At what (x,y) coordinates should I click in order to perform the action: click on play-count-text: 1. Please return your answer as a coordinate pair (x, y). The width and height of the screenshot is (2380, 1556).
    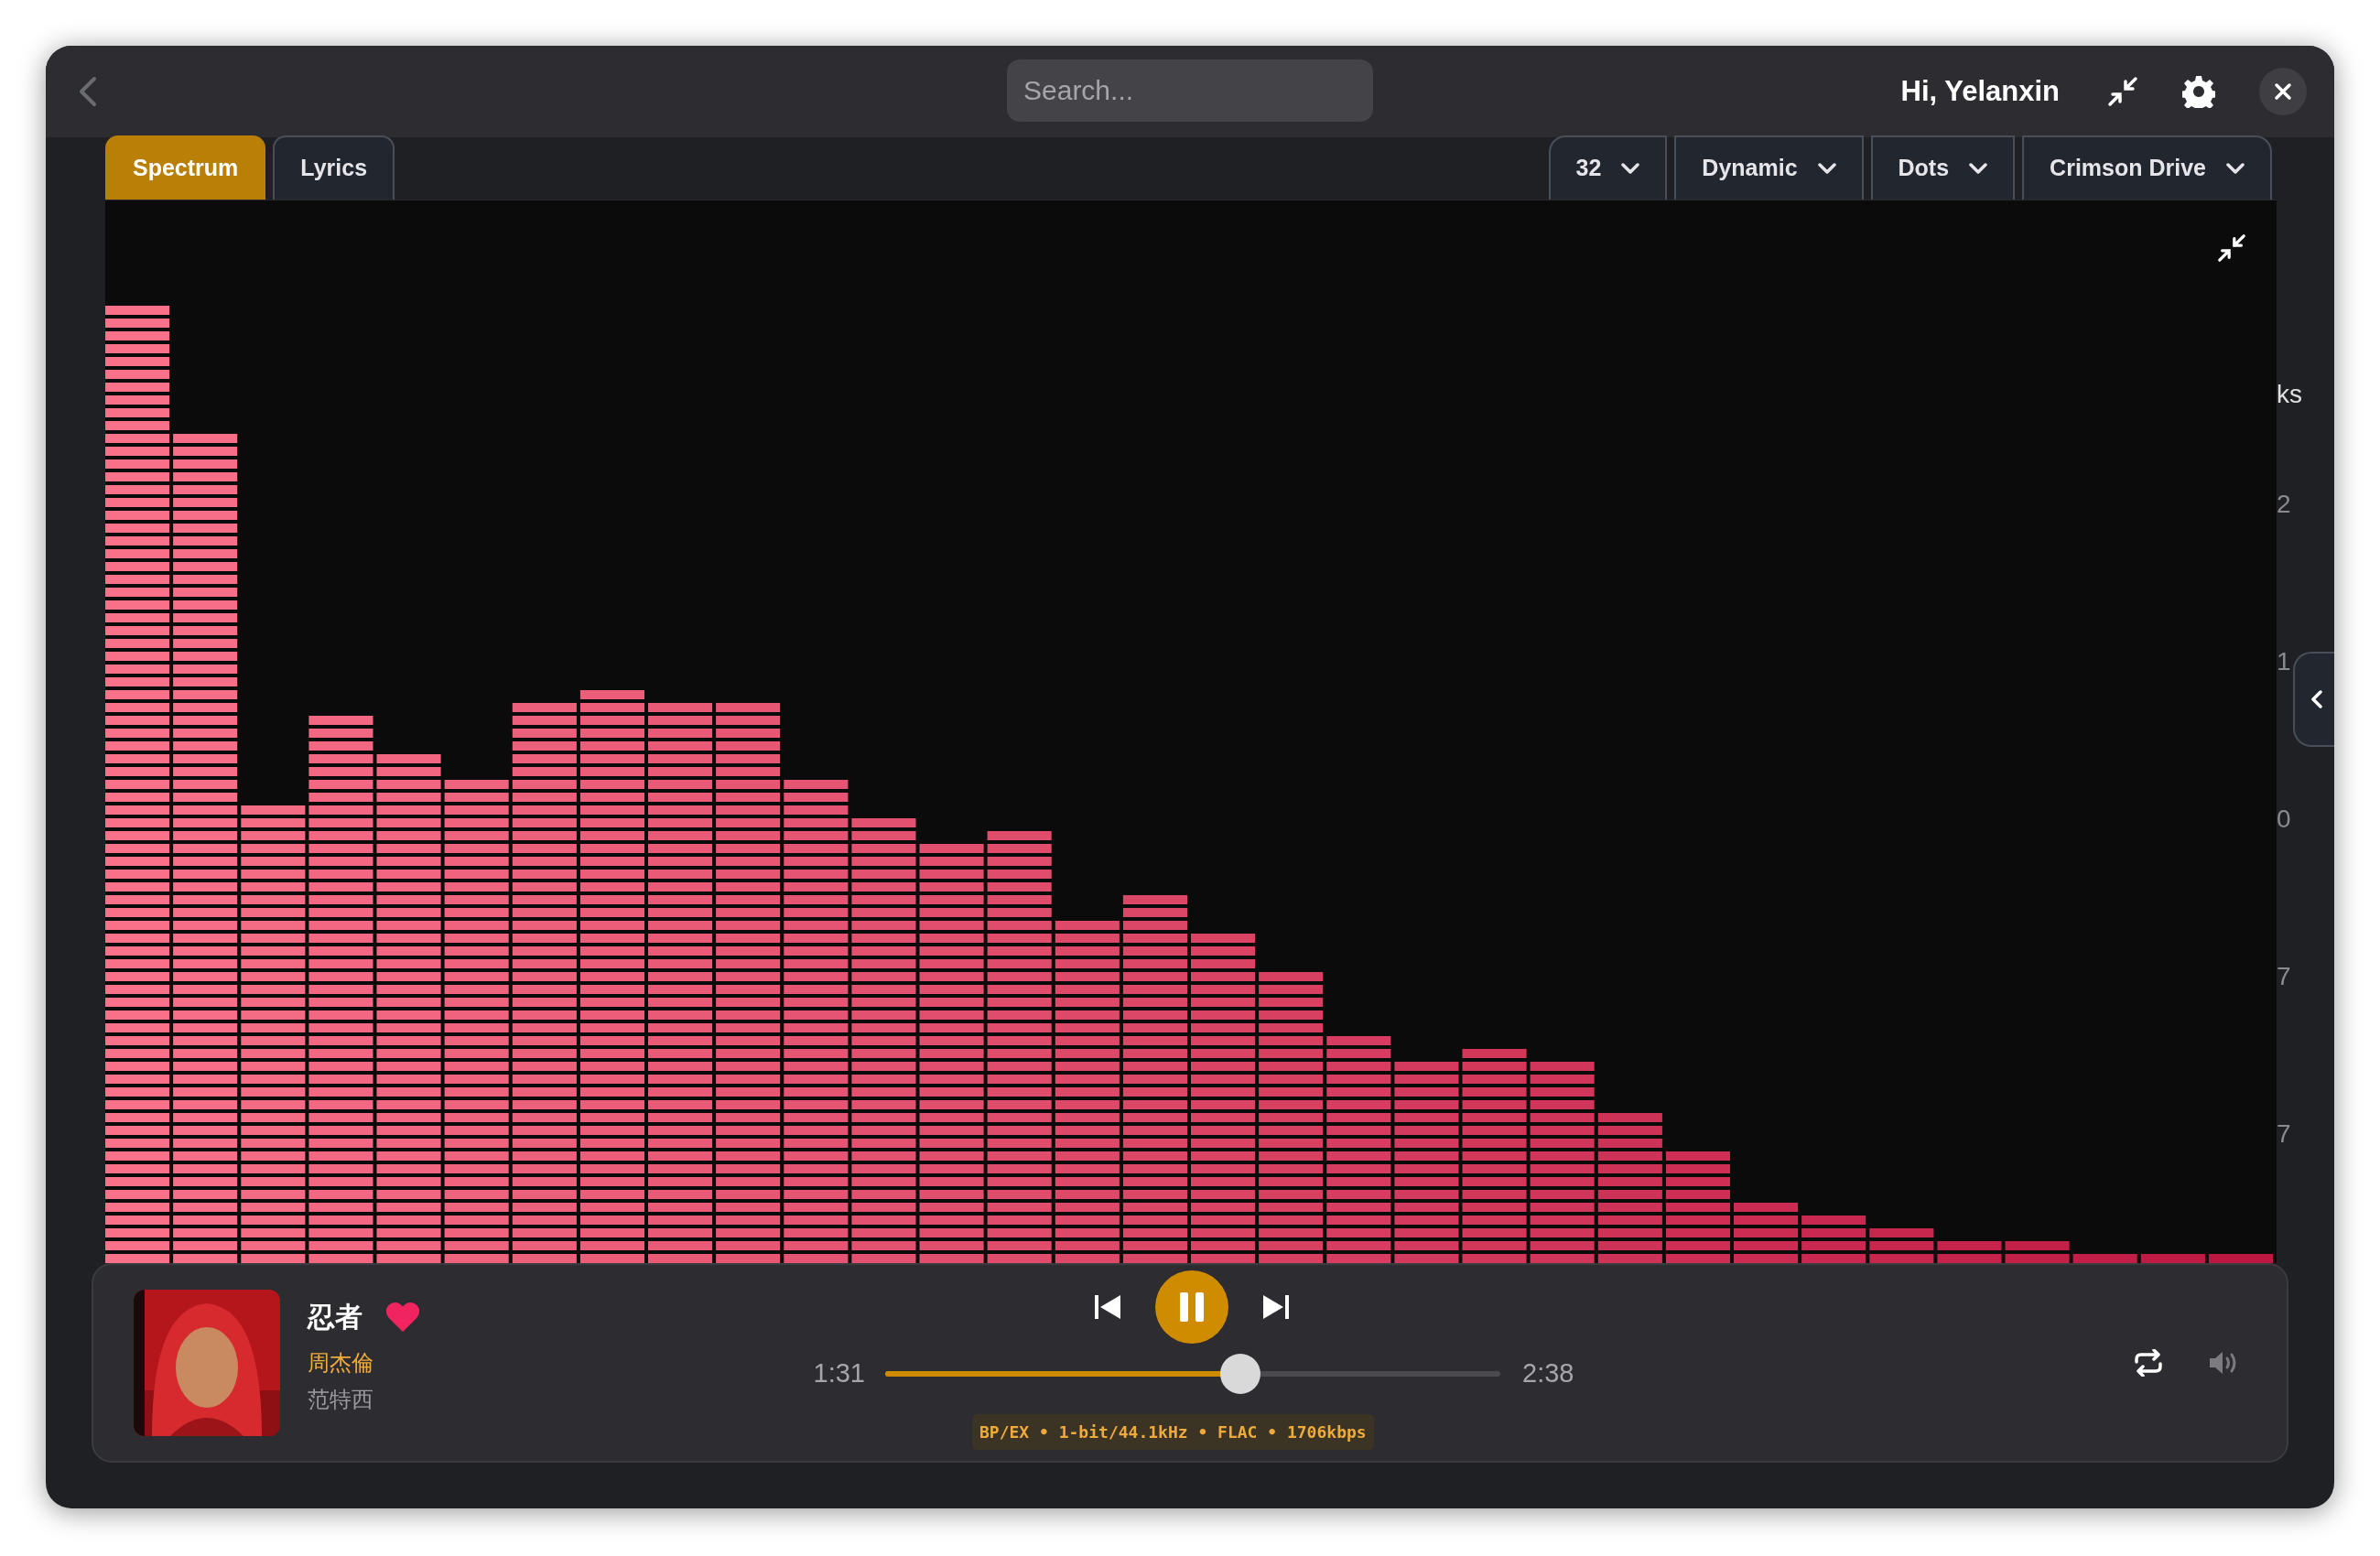
    Looking at the image, I should click on (2284, 661).